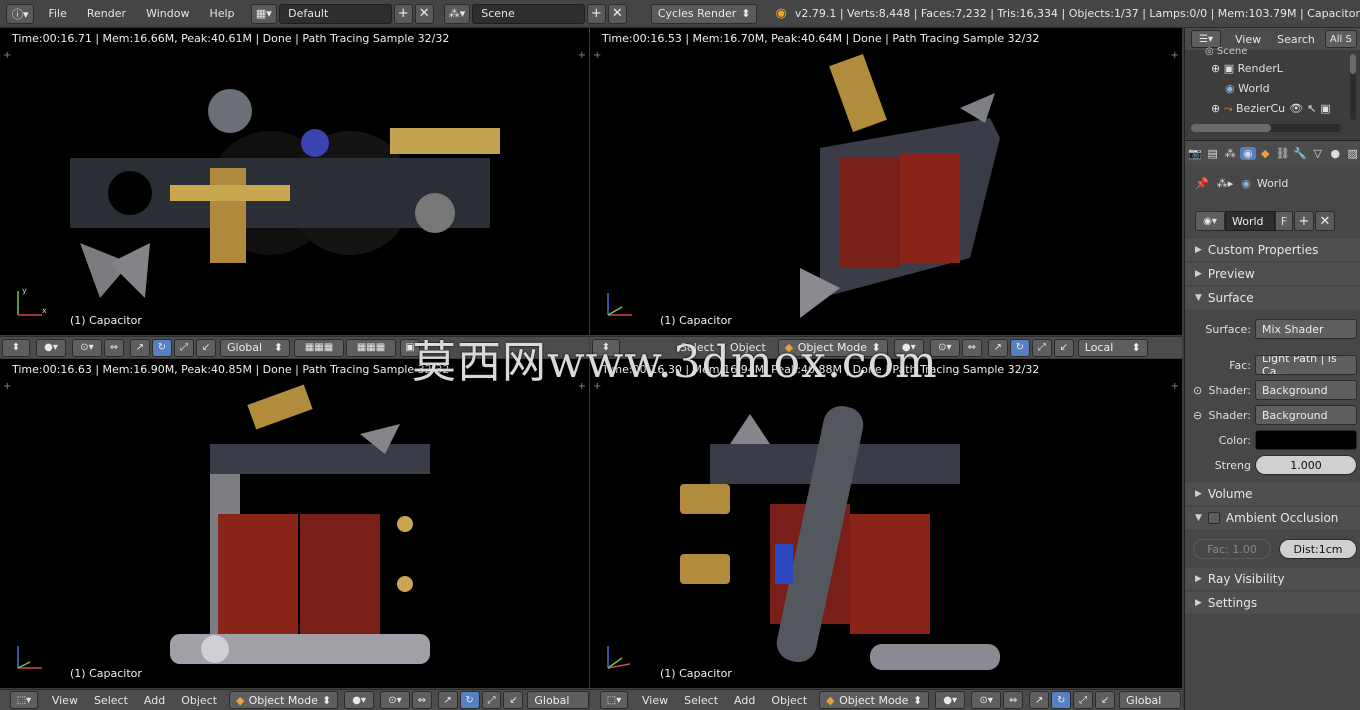 This screenshot has width=1360, height=710. I want to click on collapse-node-icon: ⊖, so click(1197, 415).